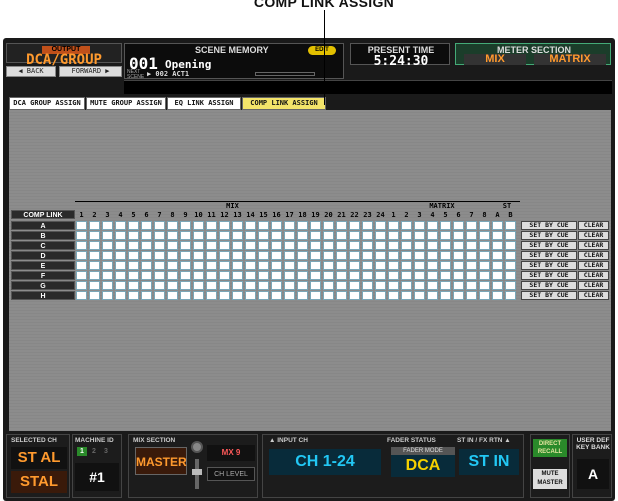 The width and height of the screenshot is (618, 501). I want to click on direct-recall-button: DIRECT RECALL, so click(550, 448).